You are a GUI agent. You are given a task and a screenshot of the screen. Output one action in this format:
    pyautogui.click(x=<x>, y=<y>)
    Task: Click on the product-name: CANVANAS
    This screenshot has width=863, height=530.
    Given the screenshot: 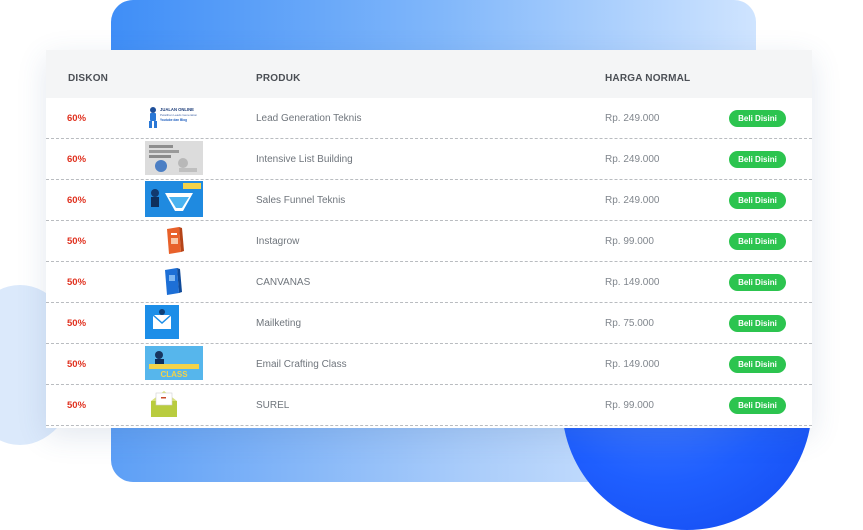 What is the action you would take?
    pyautogui.click(x=283, y=282)
    